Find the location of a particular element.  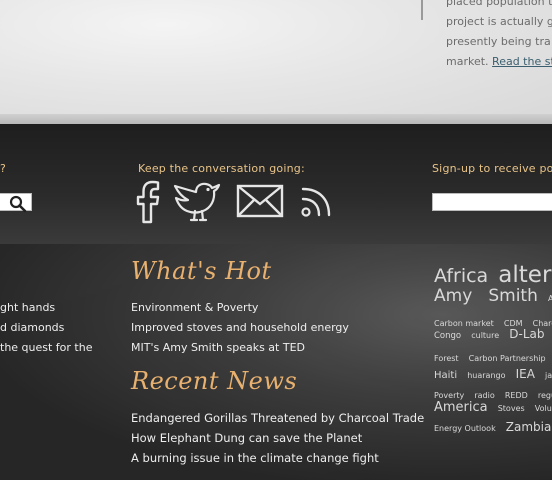

tag-link: Carbon Partnership is located at coordinates (507, 358).